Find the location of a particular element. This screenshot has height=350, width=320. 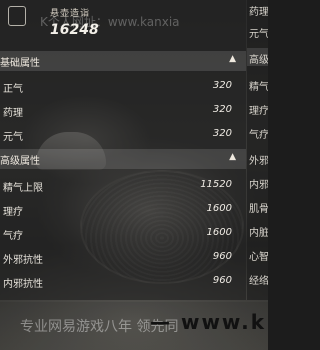

watermark-url: — www.k is located at coordinates (208, 322).